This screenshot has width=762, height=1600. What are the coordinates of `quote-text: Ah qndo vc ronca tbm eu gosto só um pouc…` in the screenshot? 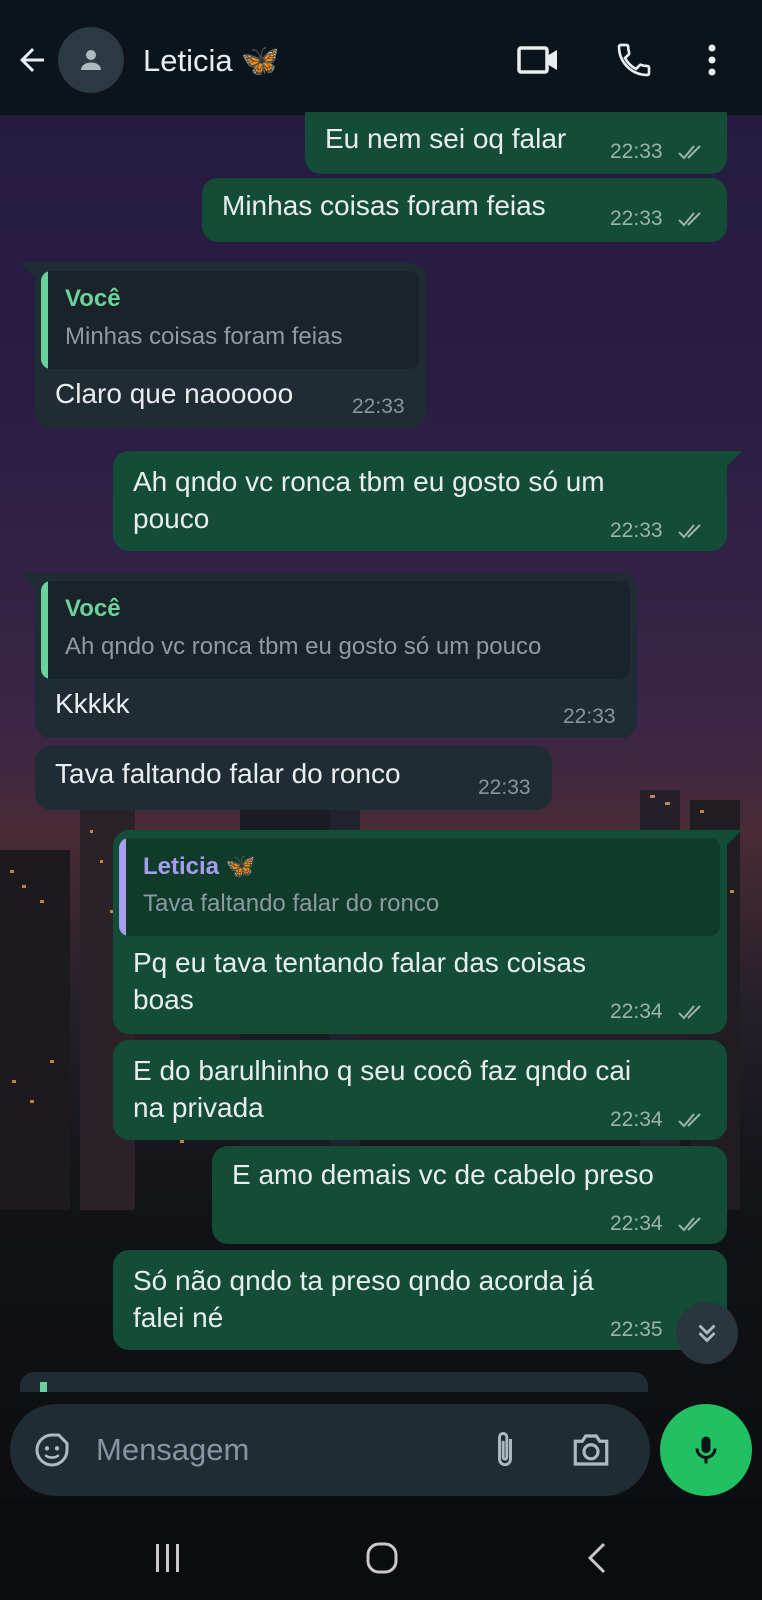 It's located at (303, 646).